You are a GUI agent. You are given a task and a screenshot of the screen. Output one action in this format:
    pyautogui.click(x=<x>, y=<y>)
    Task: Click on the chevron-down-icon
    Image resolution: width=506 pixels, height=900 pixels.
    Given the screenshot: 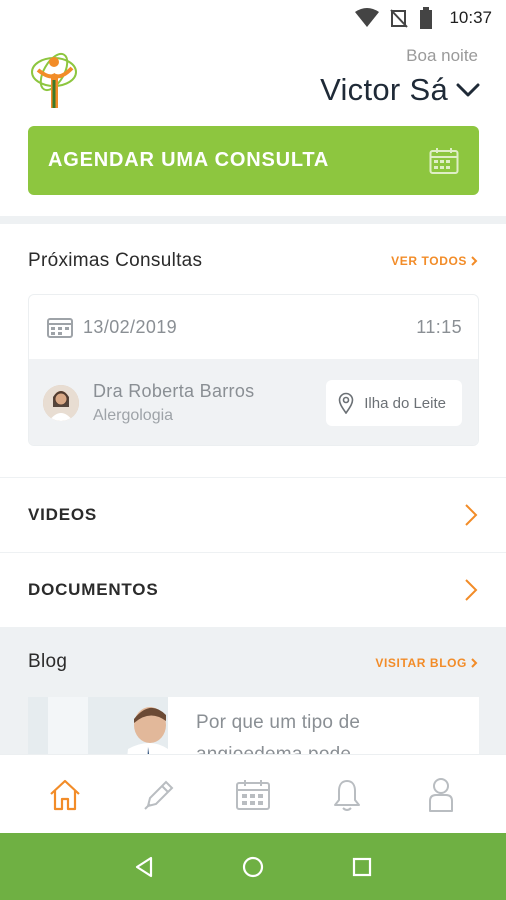 What is the action you would take?
    pyautogui.click(x=468, y=90)
    